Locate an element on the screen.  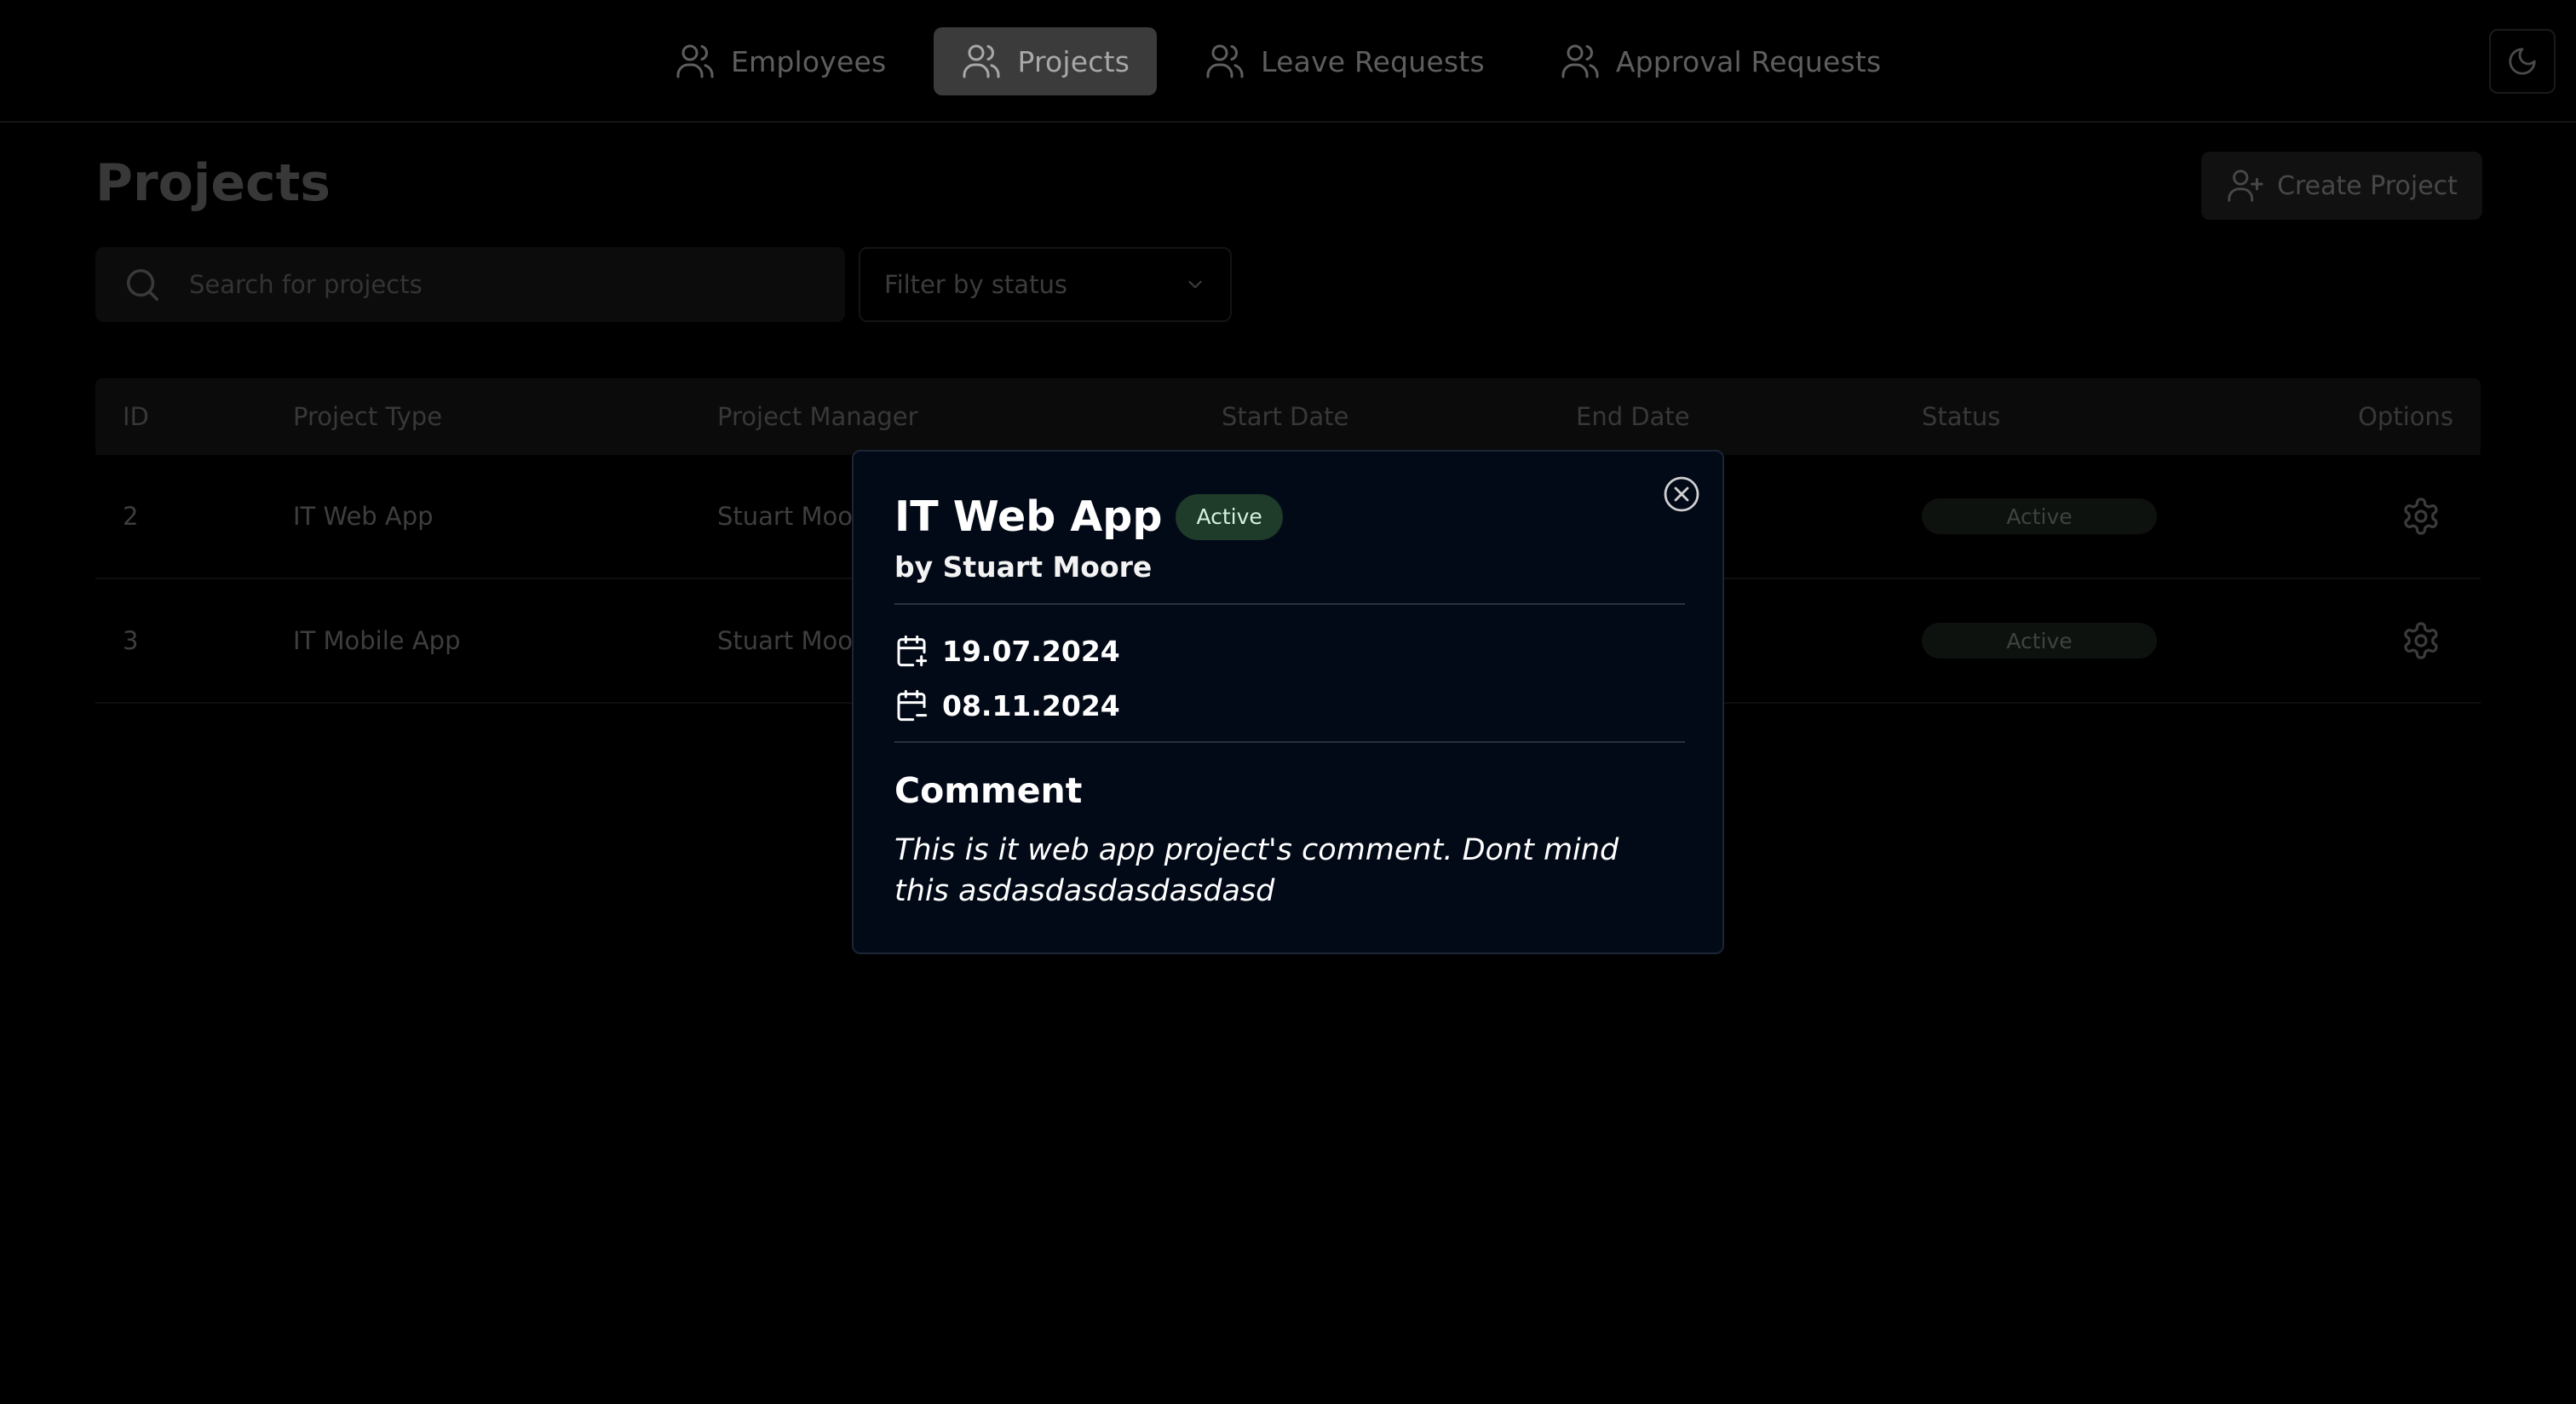
create-project-button: Create Project is located at coordinates (2341, 186).